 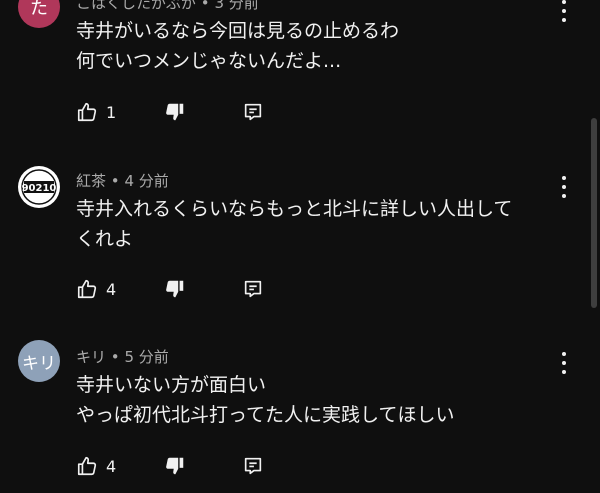 I want to click on comment-meta: こはくしたがぶが • 3 分前, so click(x=167, y=6).